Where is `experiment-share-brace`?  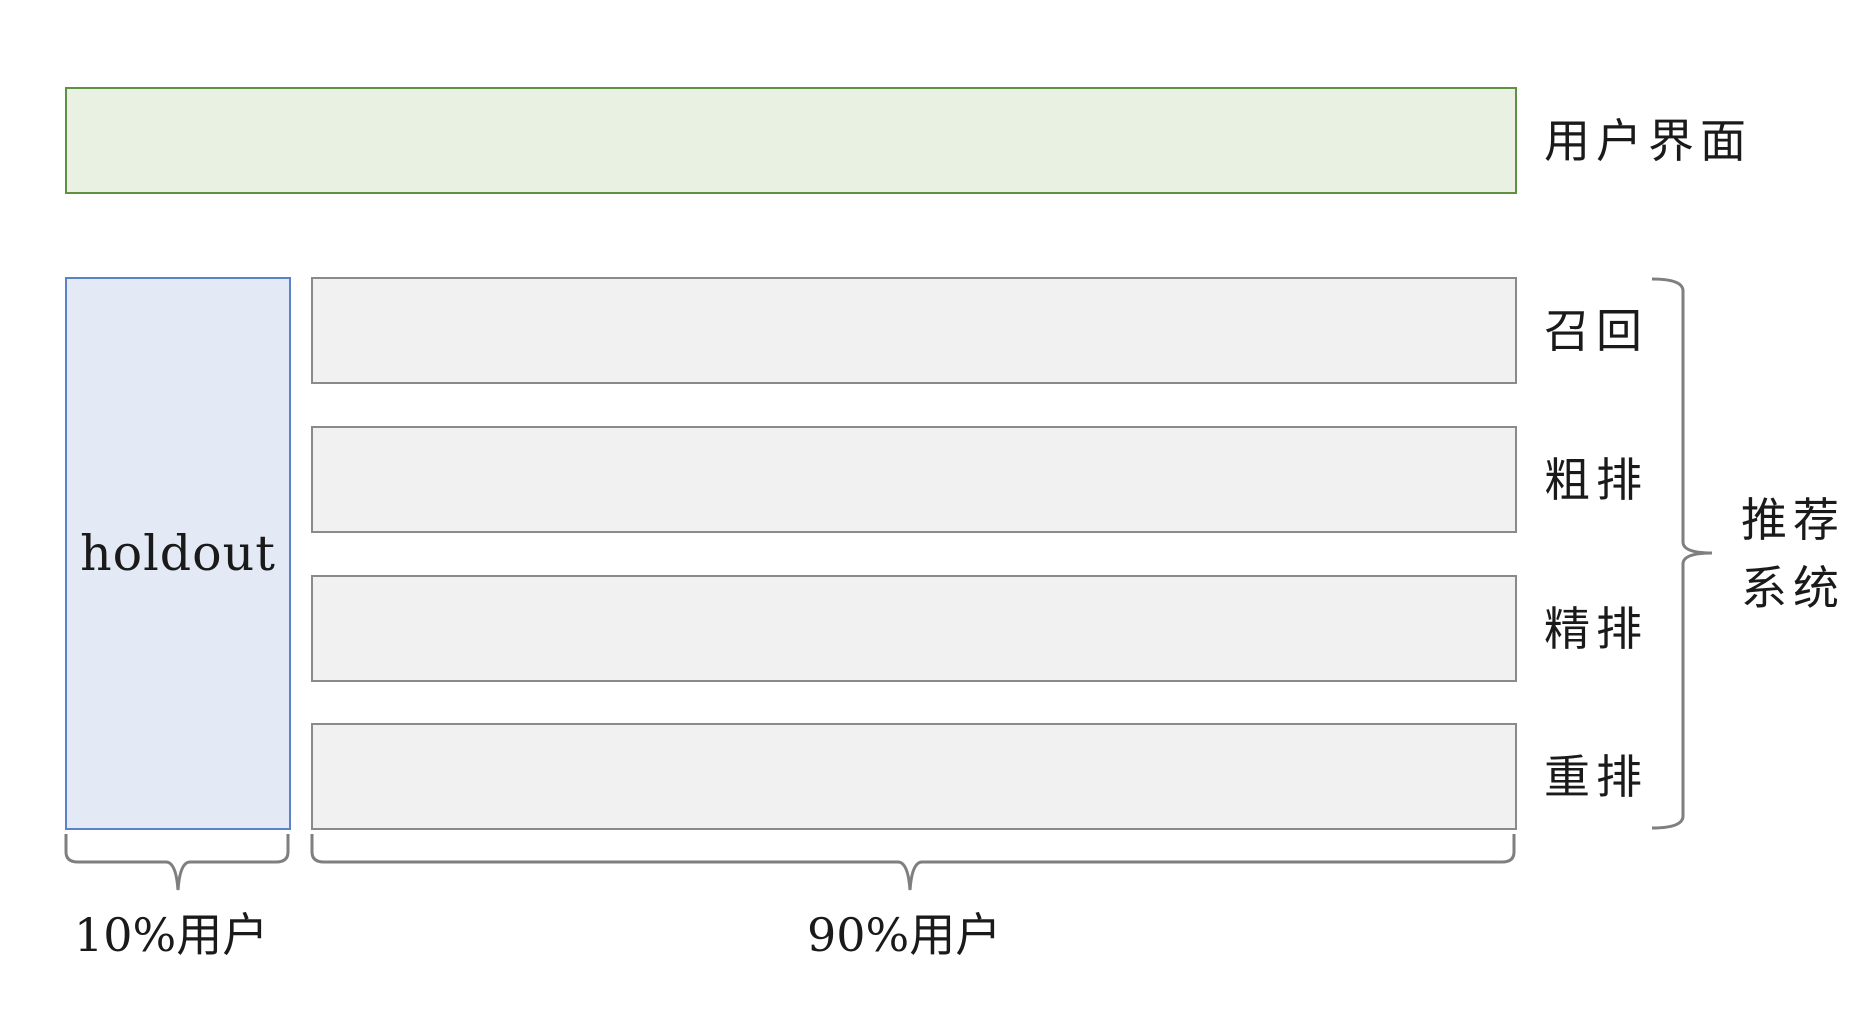
experiment-share-brace is located at coordinates (913, 862).